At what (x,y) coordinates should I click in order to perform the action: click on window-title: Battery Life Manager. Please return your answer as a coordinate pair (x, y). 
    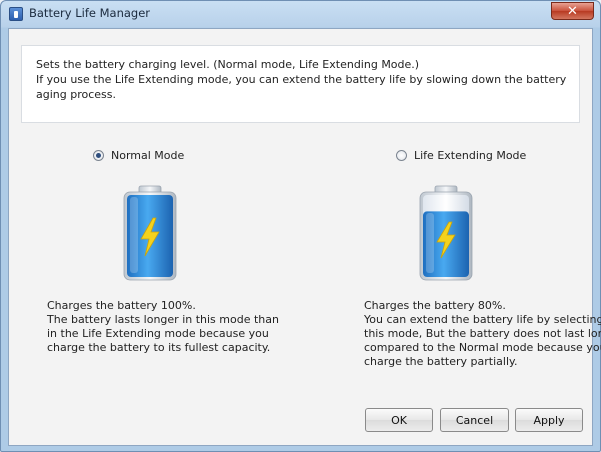
    Looking at the image, I should click on (90, 13).